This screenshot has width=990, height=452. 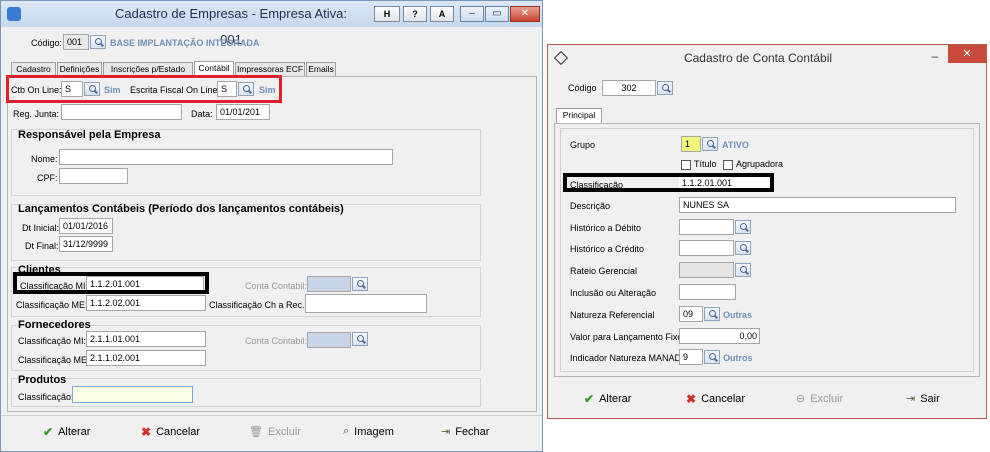 I want to click on forn-me-field: 2.1.1.02.001, so click(x=146, y=358).